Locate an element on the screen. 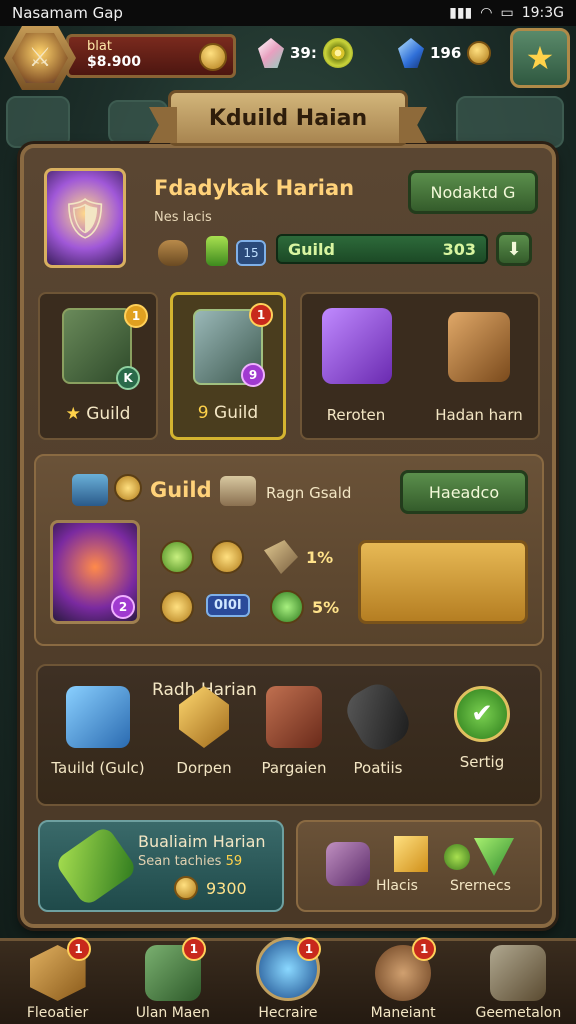  item-tauild: Tauild (Gulc) is located at coordinates (98, 732).